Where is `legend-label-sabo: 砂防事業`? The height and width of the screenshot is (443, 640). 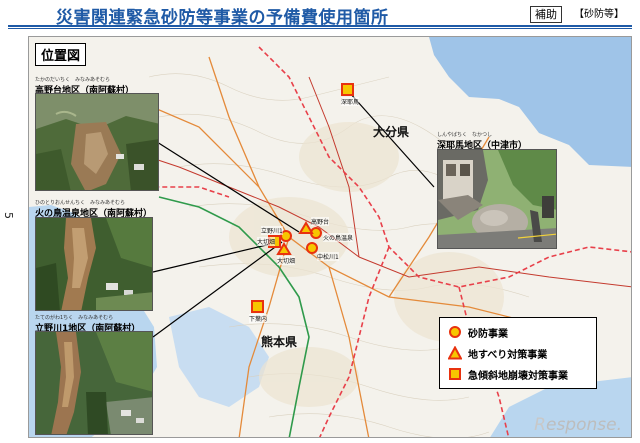 legend-label-sabo: 砂防事業 is located at coordinates (488, 334).